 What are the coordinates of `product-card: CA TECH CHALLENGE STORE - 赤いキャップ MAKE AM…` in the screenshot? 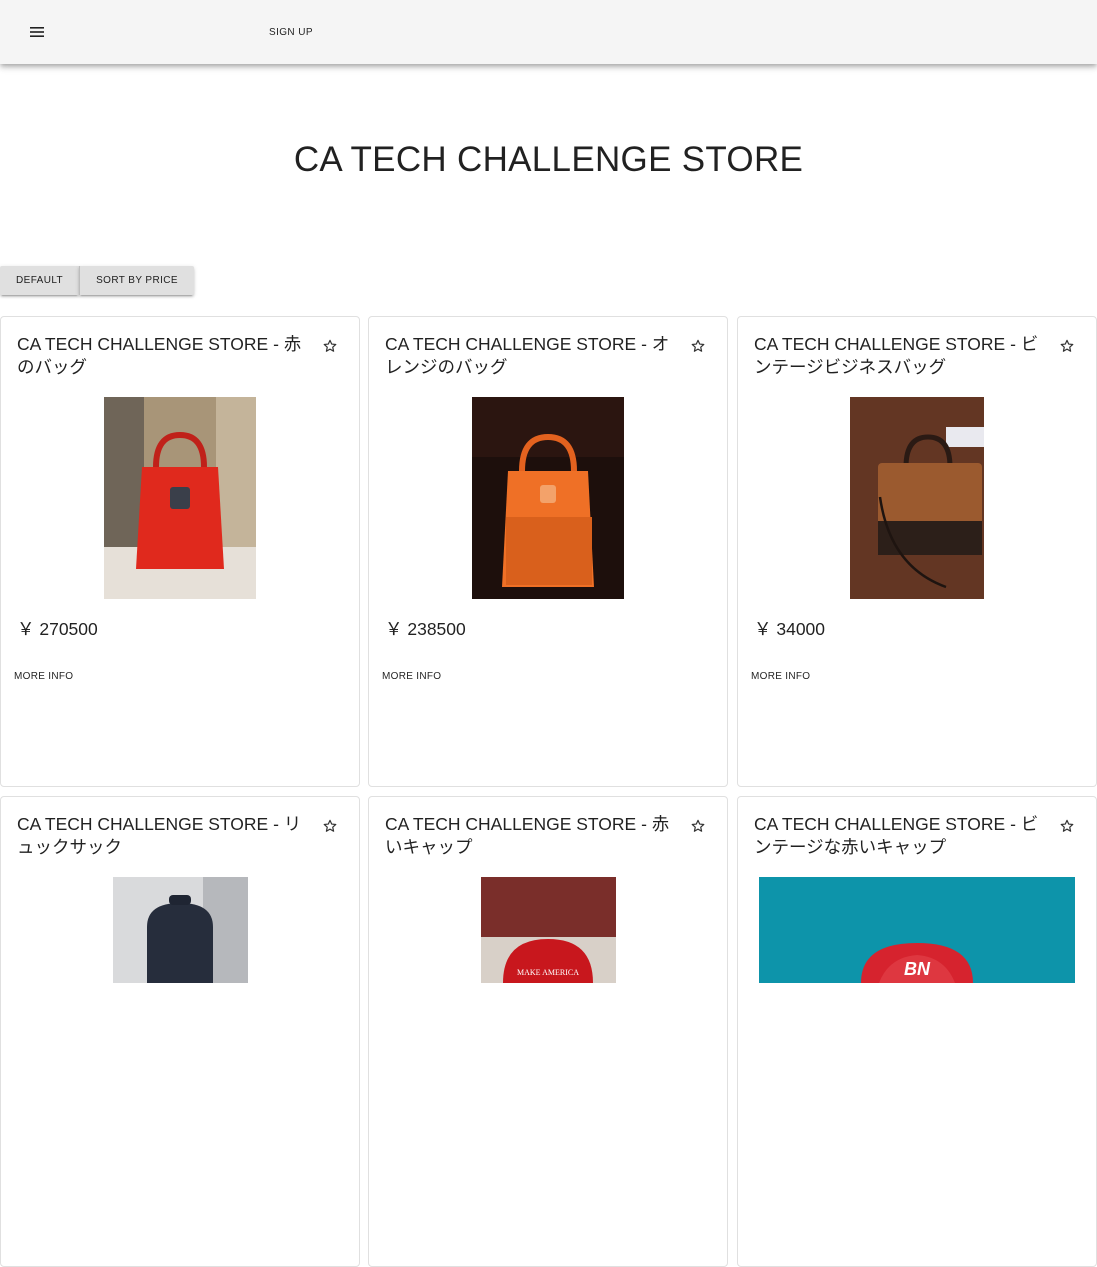 It's located at (548, 1031).